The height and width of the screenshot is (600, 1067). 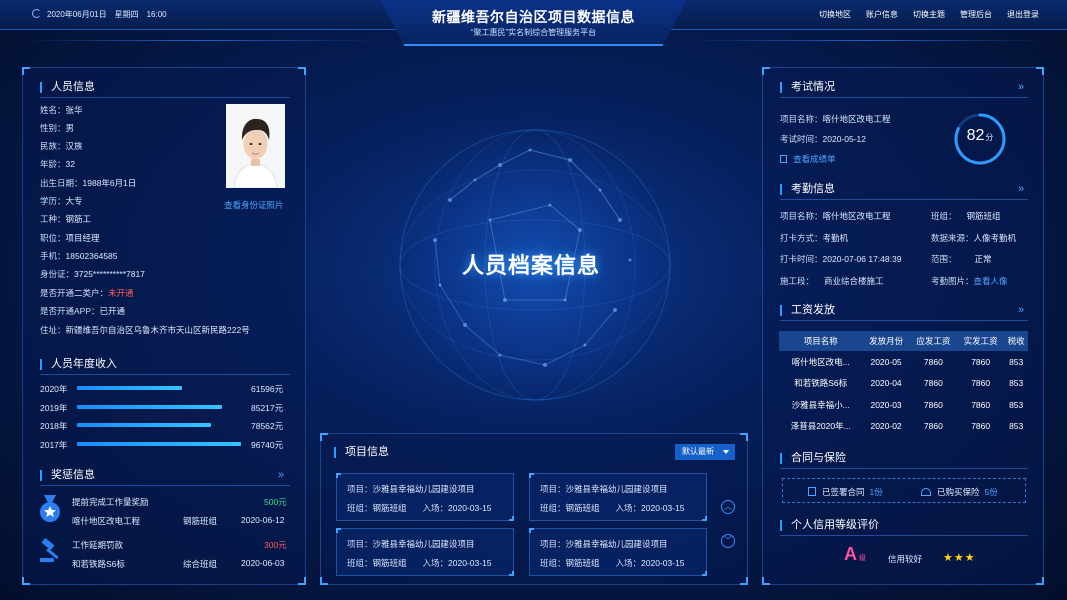 I want to click on table-row: 和若铁路S6标 2020-04 7860 7860 853, so click(x=903, y=384).